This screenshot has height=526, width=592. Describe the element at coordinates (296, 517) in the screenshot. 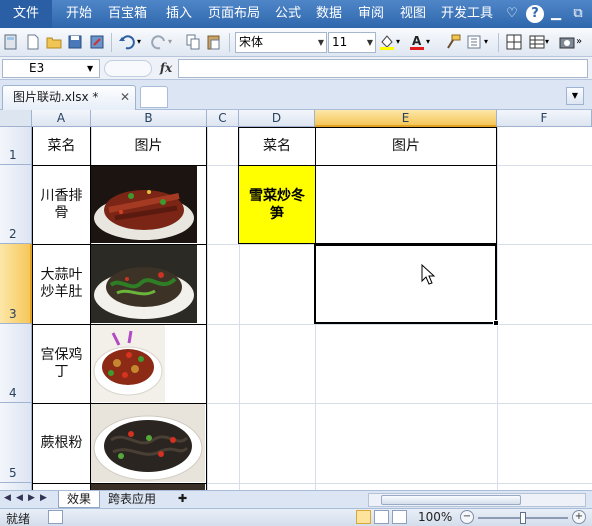

I see `status-bar: 就绪 100% − +` at that location.